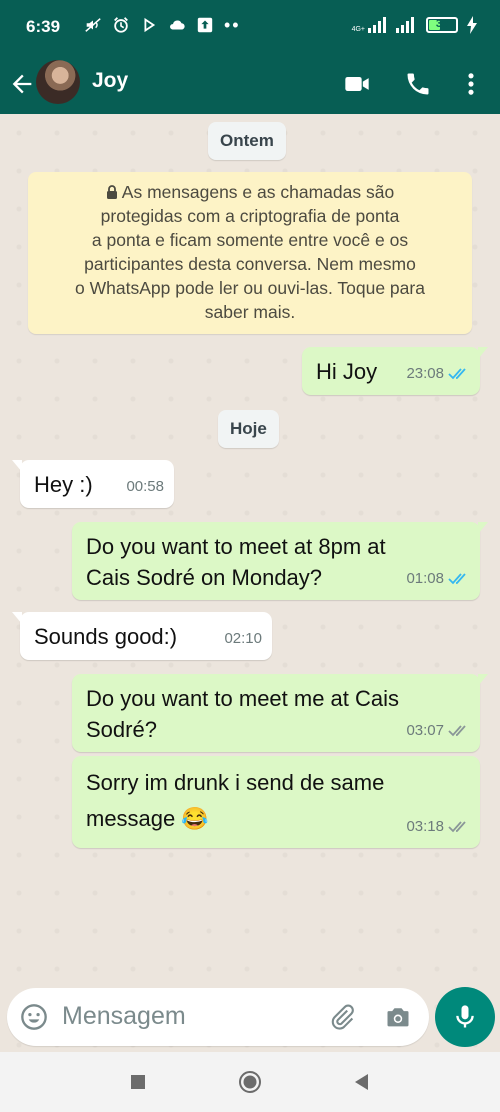 The image size is (500, 1112). Describe the element at coordinates (248, 429) in the screenshot. I see `date-chip-today: Hoje` at that location.